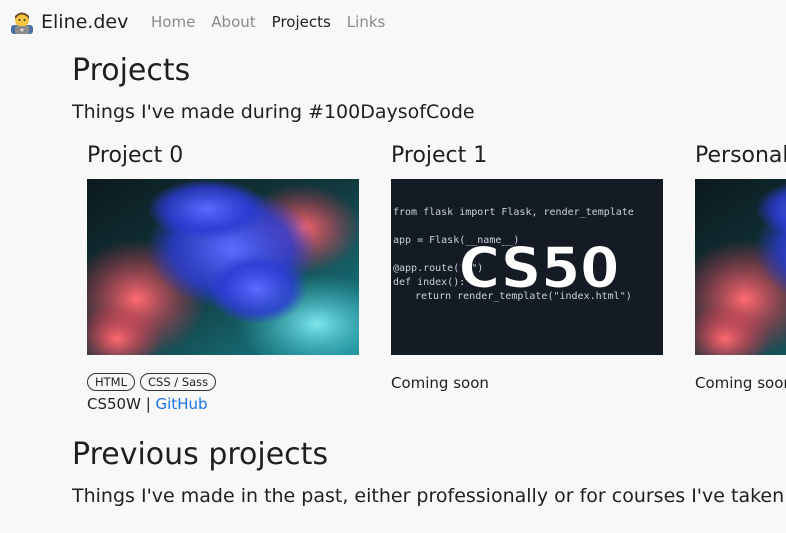  What do you see at coordinates (429, 282) in the screenshot?
I see `code-line-4: def index():` at bounding box center [429, 282].